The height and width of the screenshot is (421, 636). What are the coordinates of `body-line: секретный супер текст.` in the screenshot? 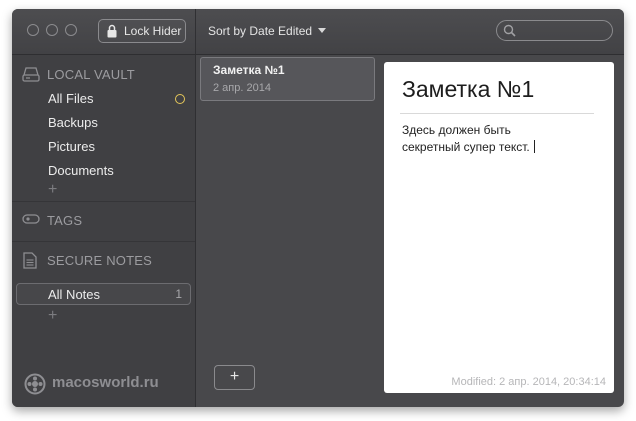 It's located at (466, 147).